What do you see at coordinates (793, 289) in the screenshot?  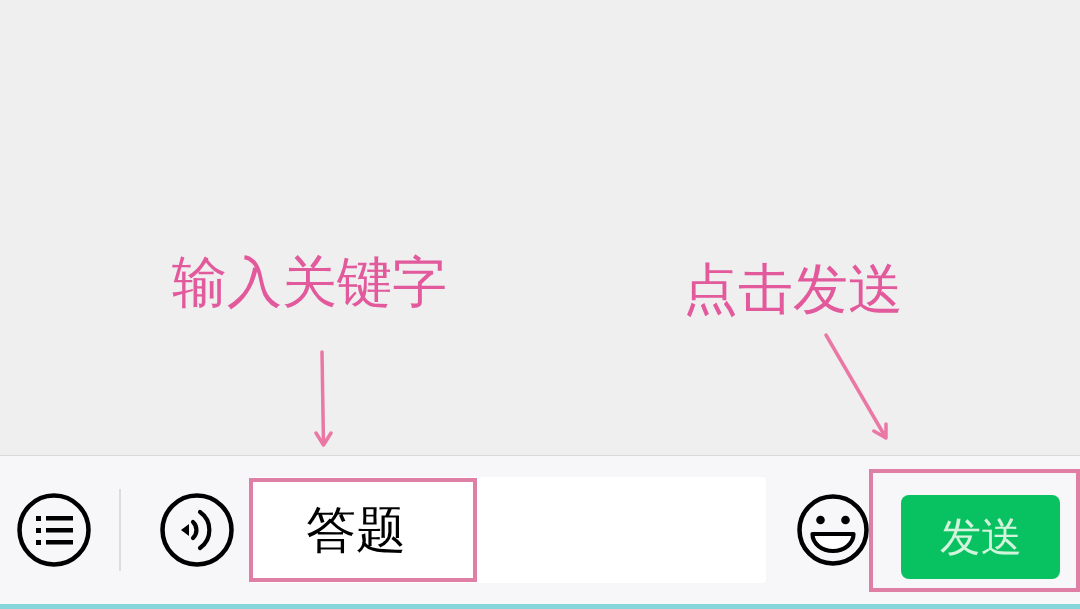 I see `callout-text: 点击发送` at bounding box center [793, 289].